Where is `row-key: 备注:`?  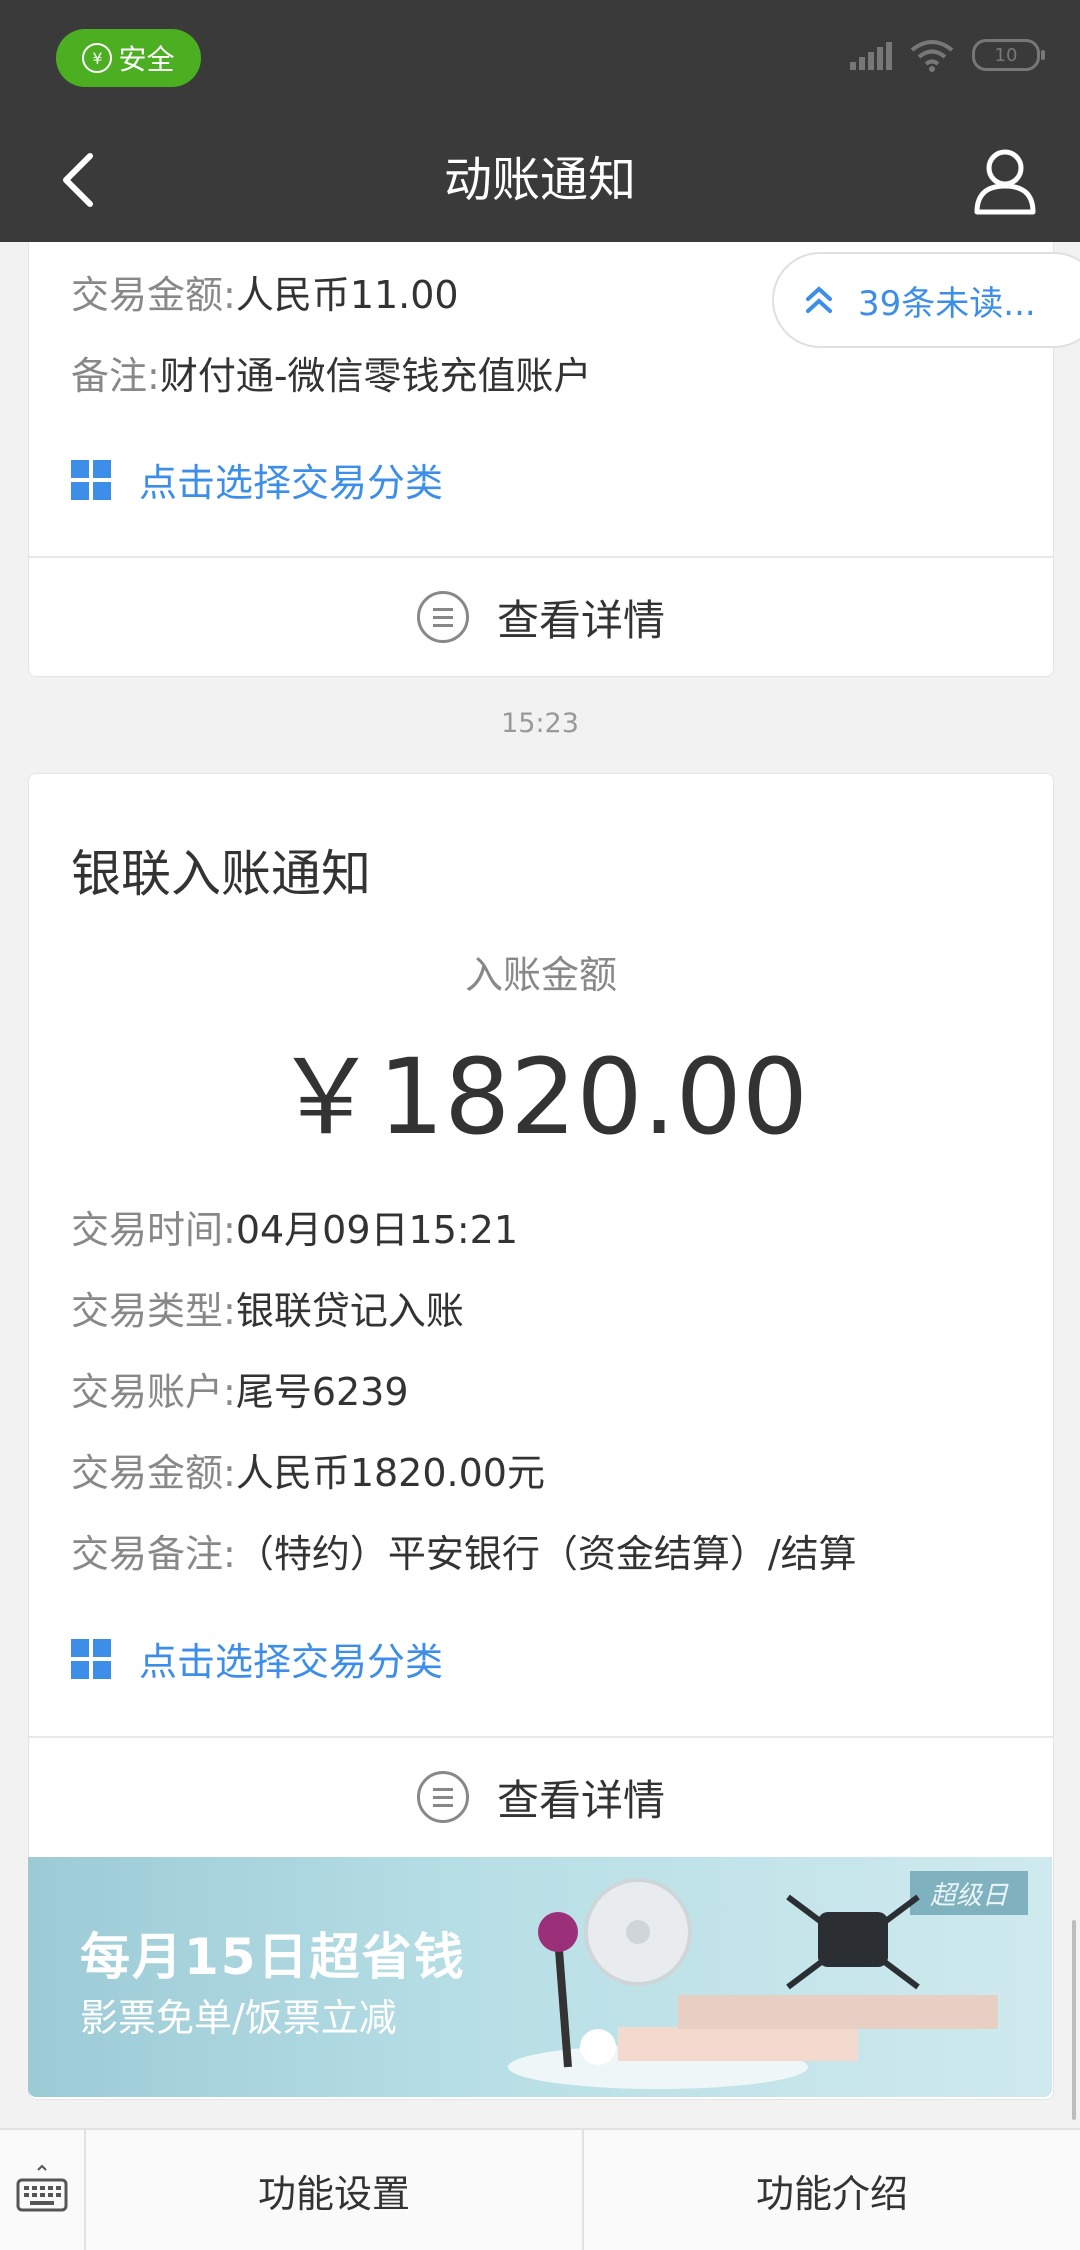 row-key: 备注: is located at coordinates (115, 376).